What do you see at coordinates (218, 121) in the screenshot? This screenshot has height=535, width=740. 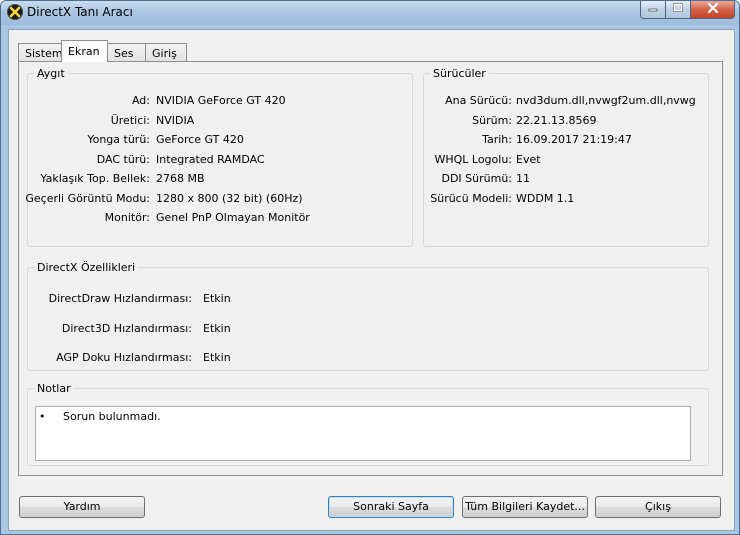 I see `device-row-manufacturer: Üretici: NVIDIA` at bounding box center [218, 121].